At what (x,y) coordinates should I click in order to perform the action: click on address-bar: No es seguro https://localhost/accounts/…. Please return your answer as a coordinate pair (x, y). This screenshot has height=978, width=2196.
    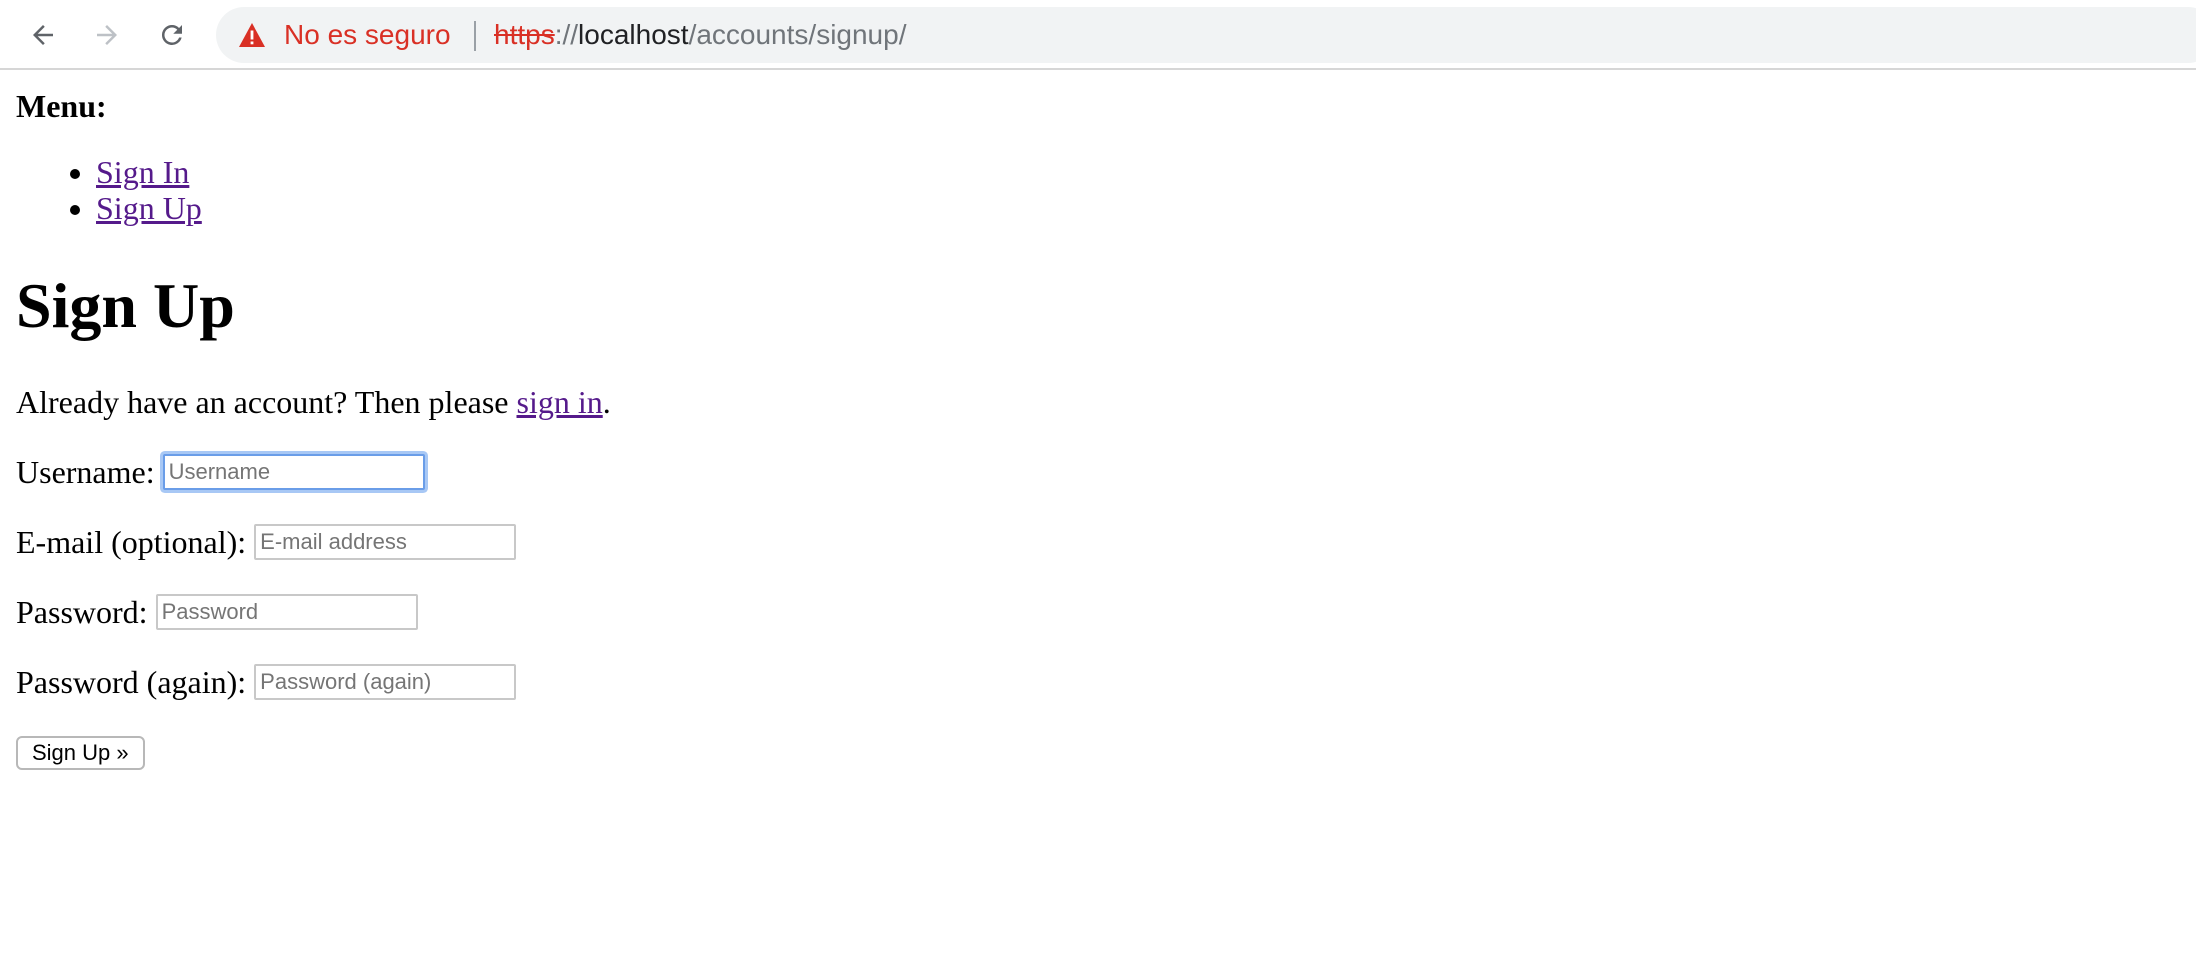
    Looking at the image, I should click on (1206, 35).